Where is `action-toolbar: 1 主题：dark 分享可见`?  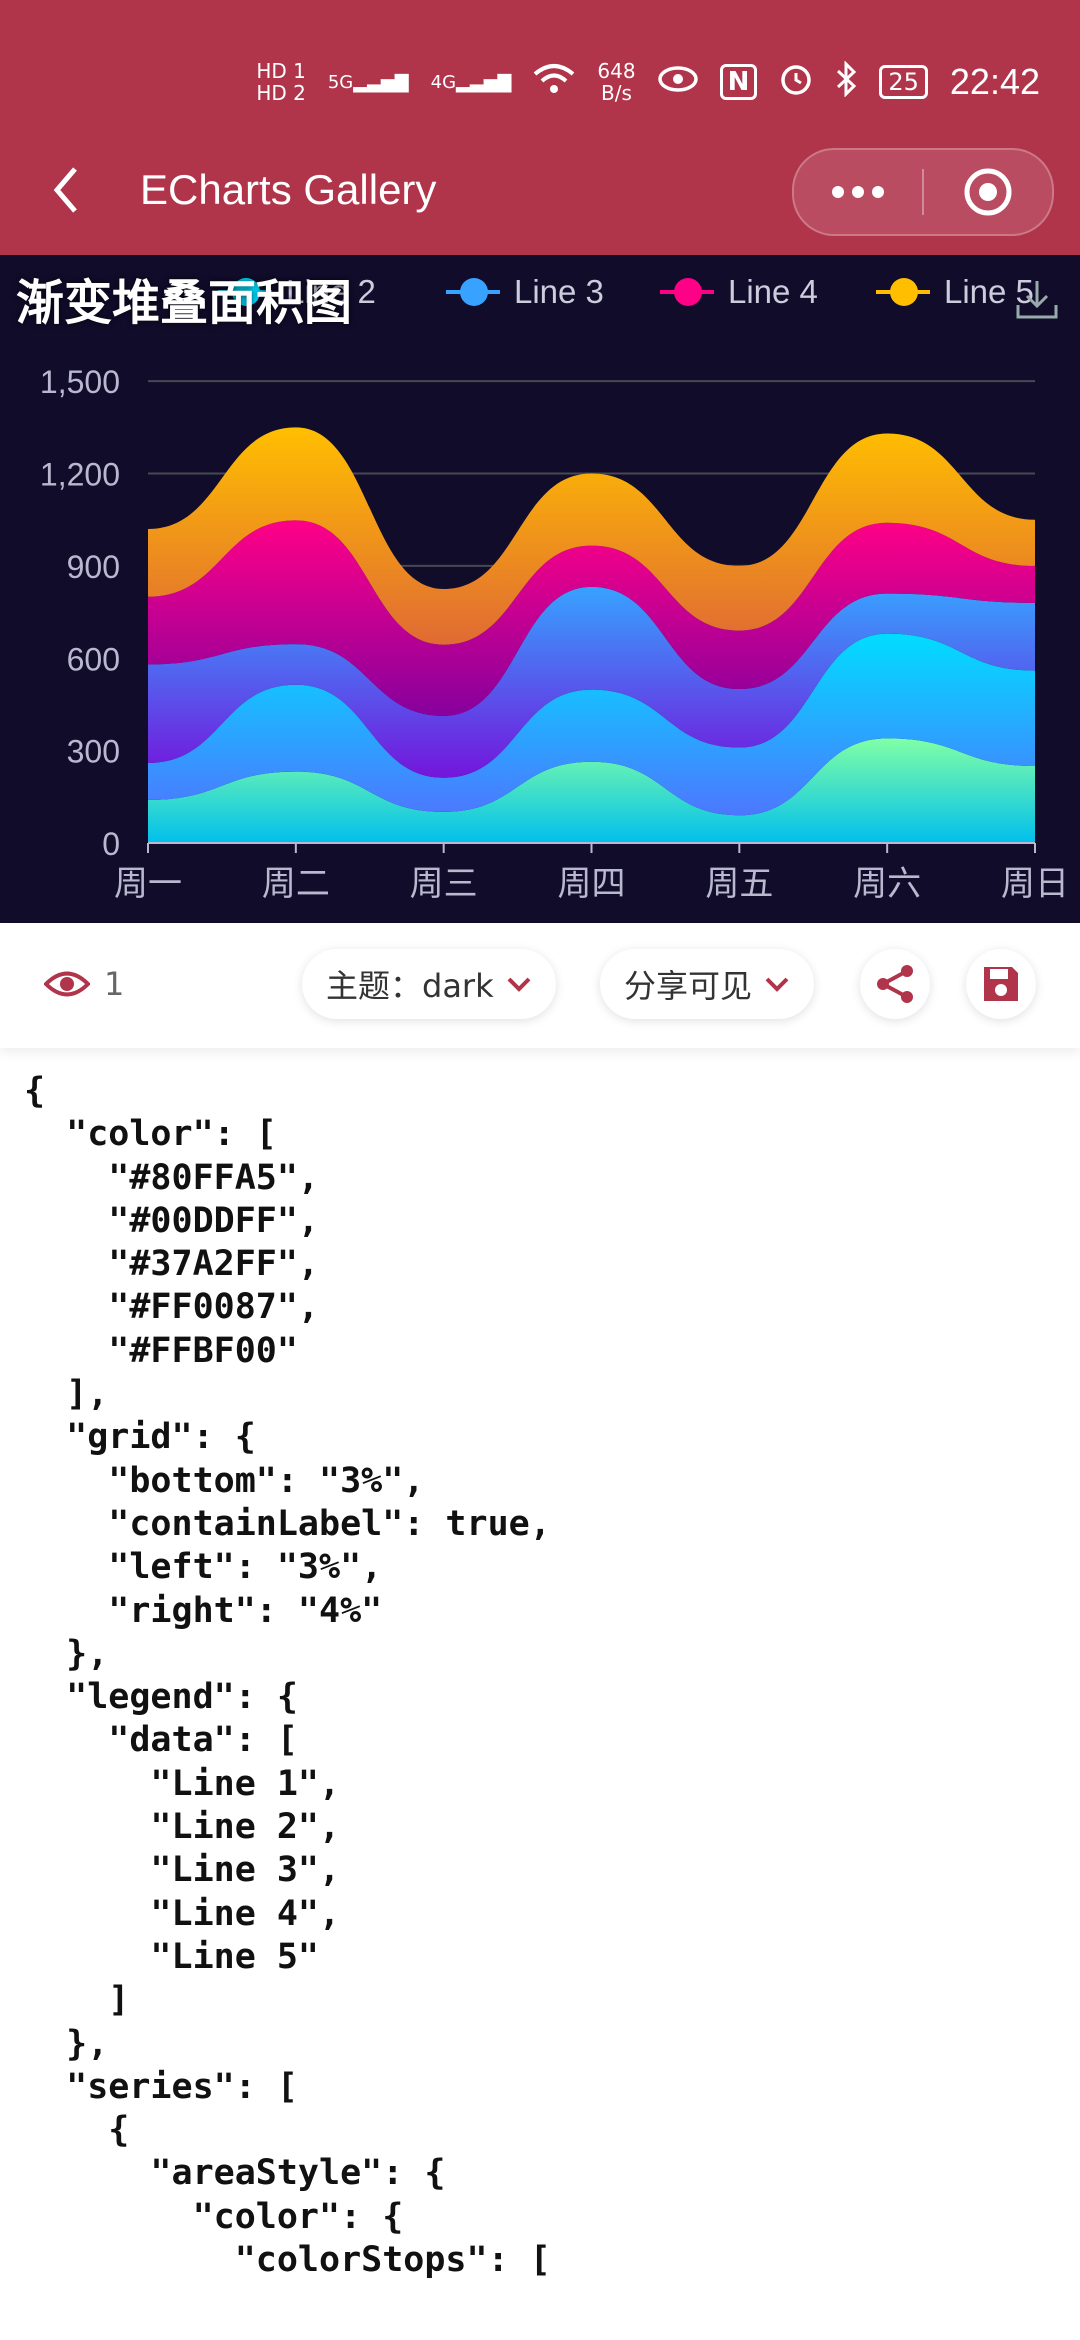 action-toolbar: 1 主题：dark 分享可见 is located at coordinates (540, 985).